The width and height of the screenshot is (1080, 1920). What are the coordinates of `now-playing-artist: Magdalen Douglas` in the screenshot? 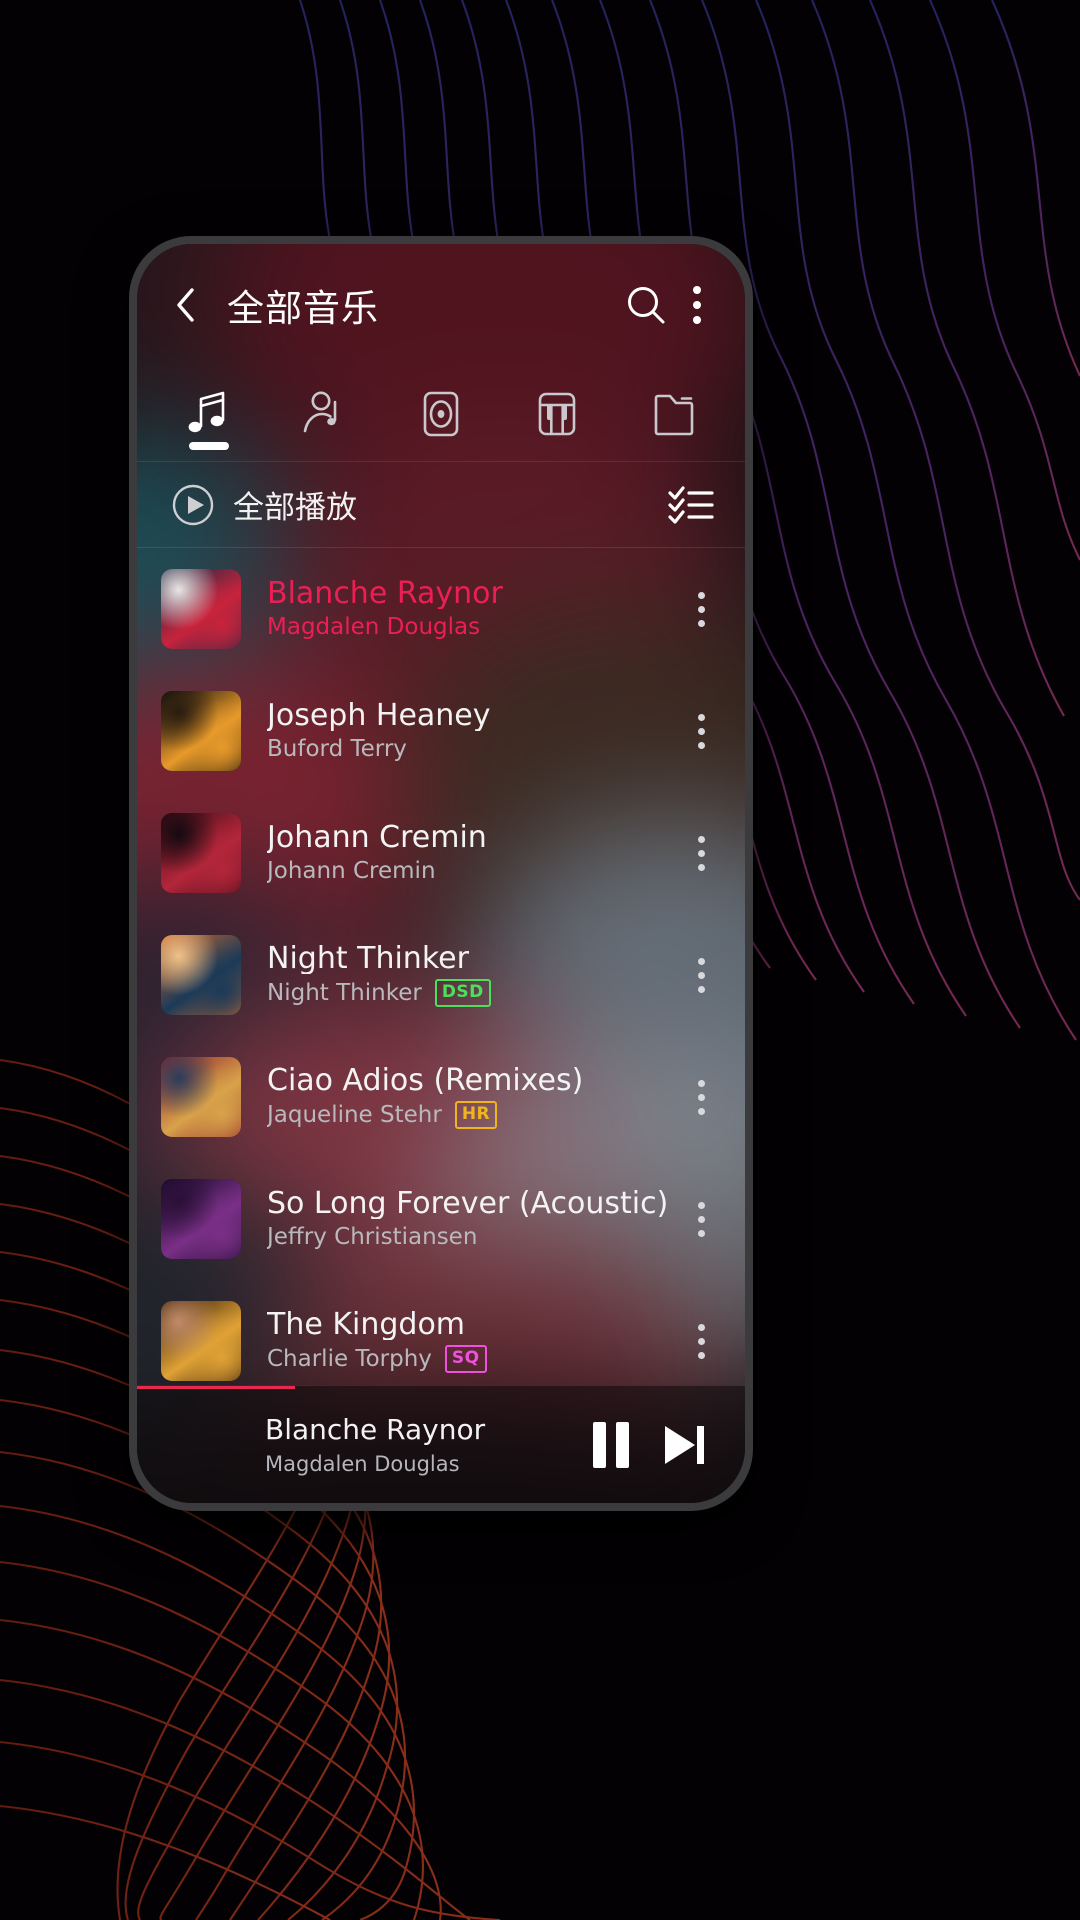 It's located at (362, 1464).